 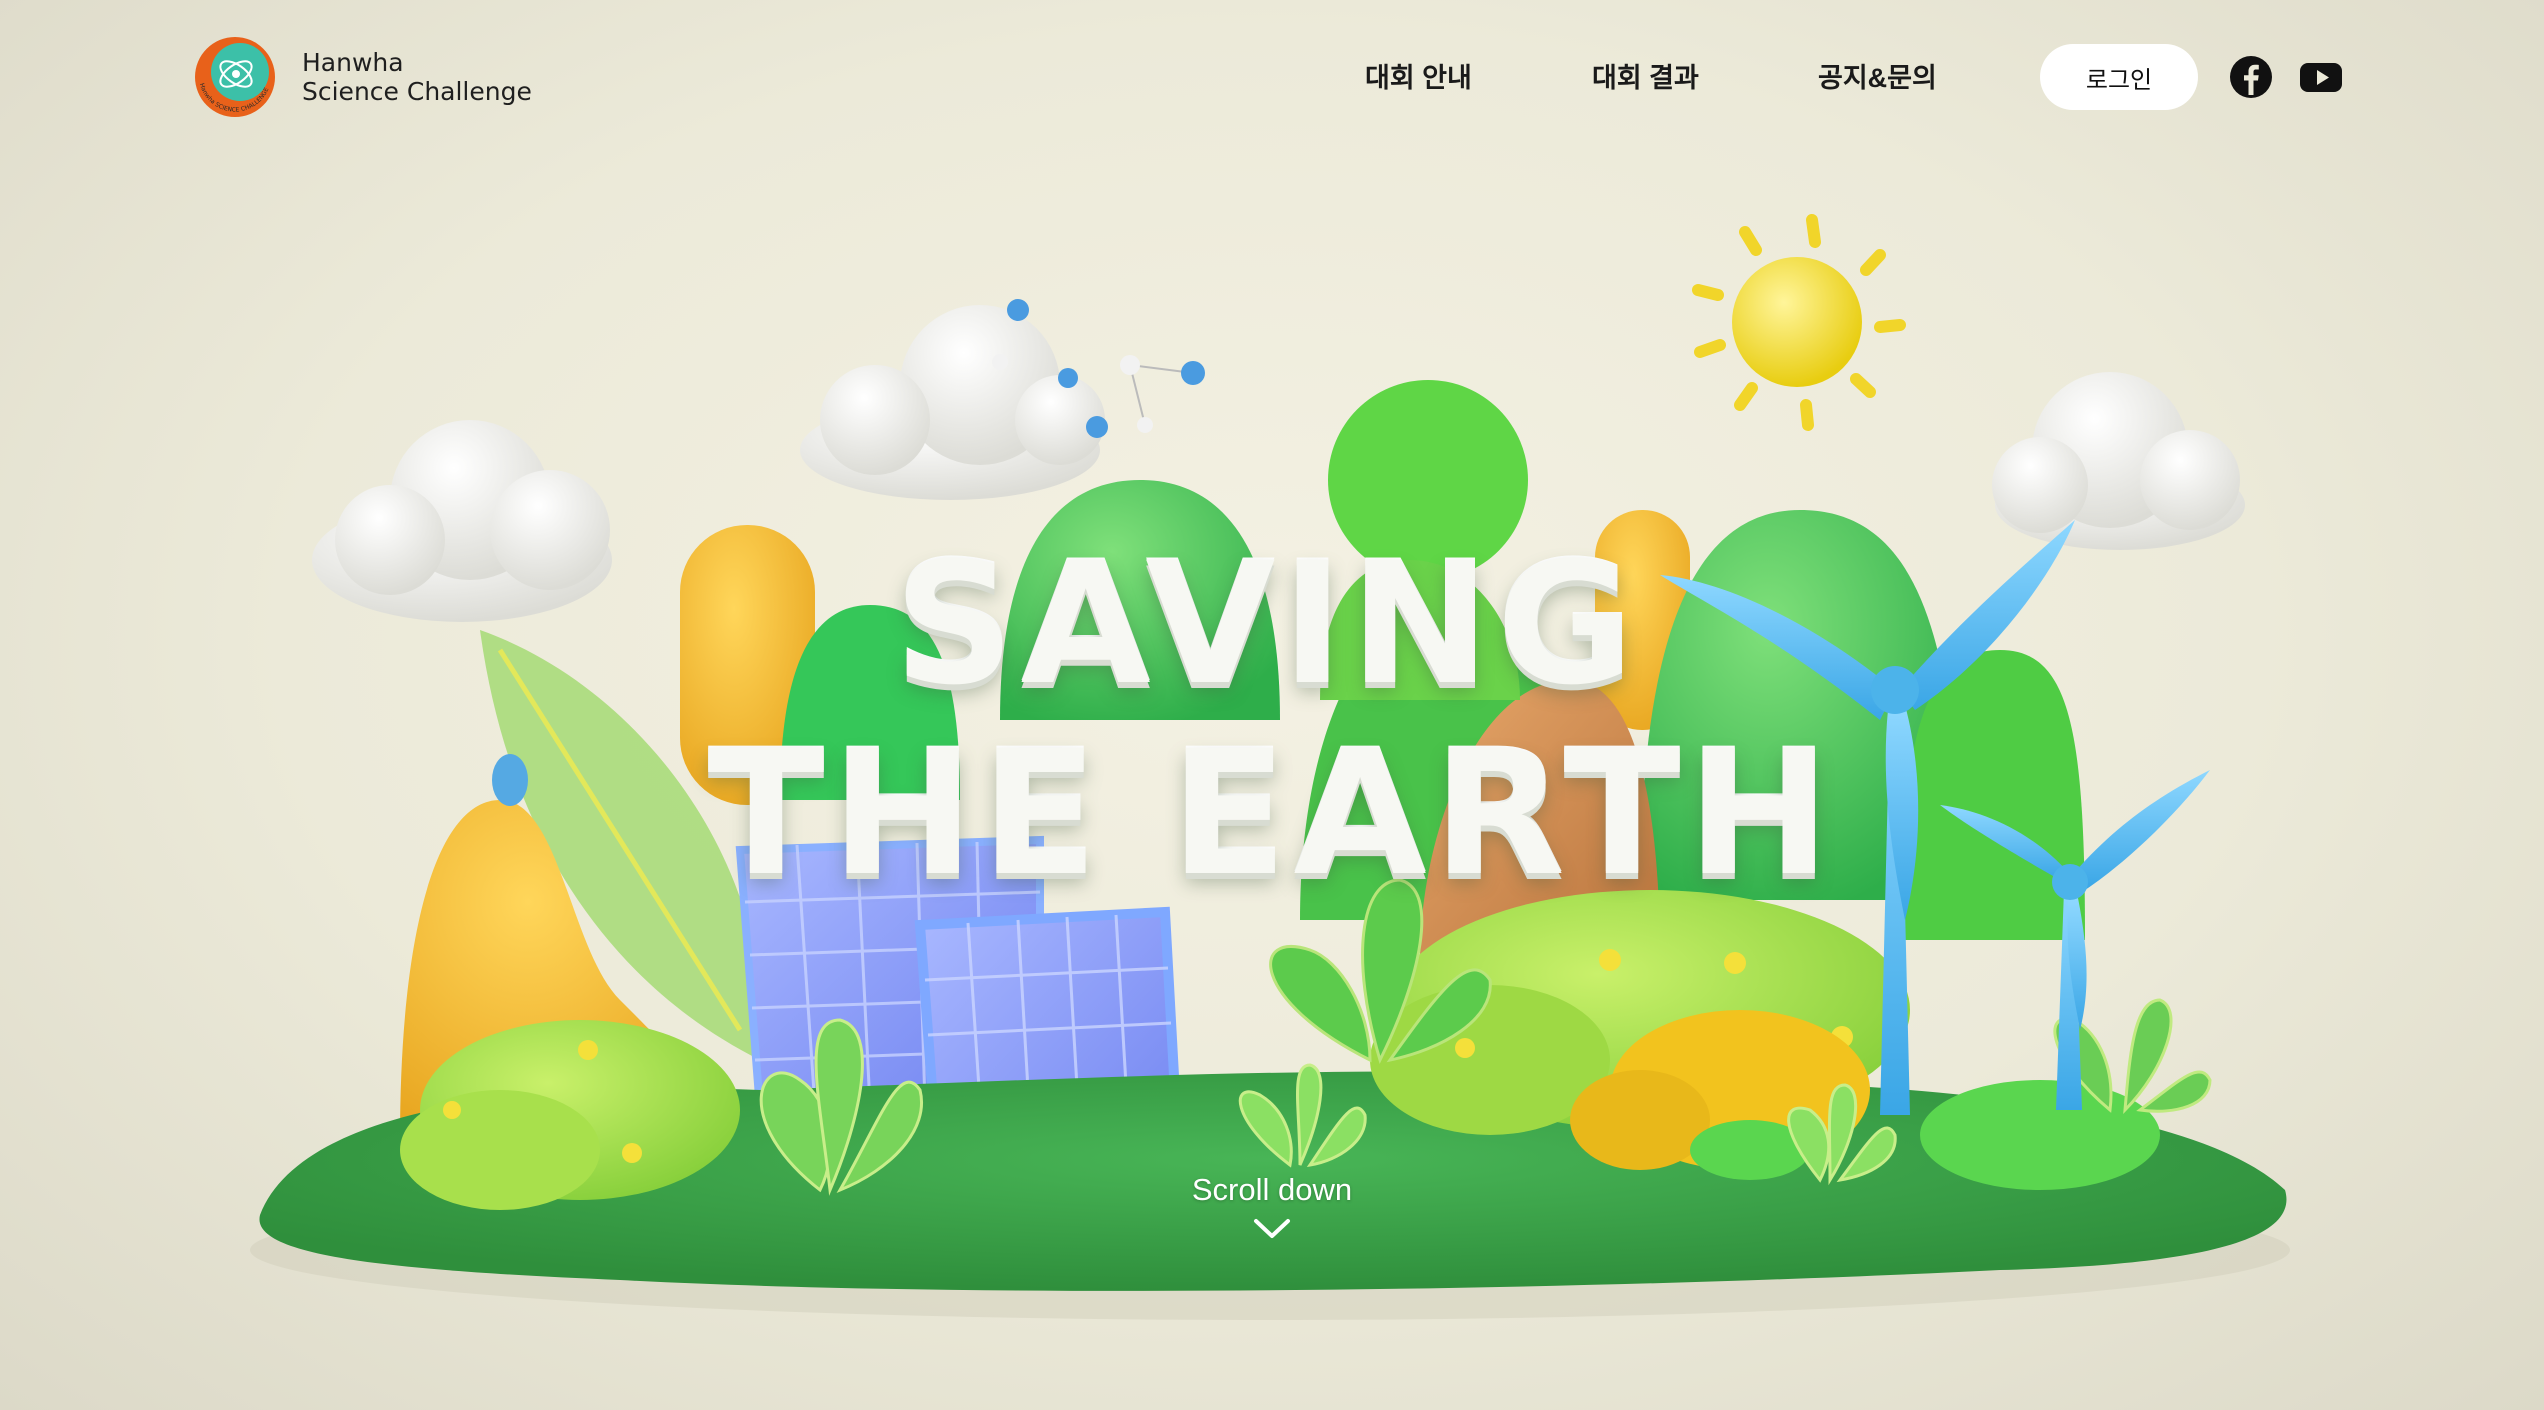 What do you see at coordinates (1267, 624) in the screenshot?
I see `hero-title-line1: SAVING` at bounding box center [1267, 624].